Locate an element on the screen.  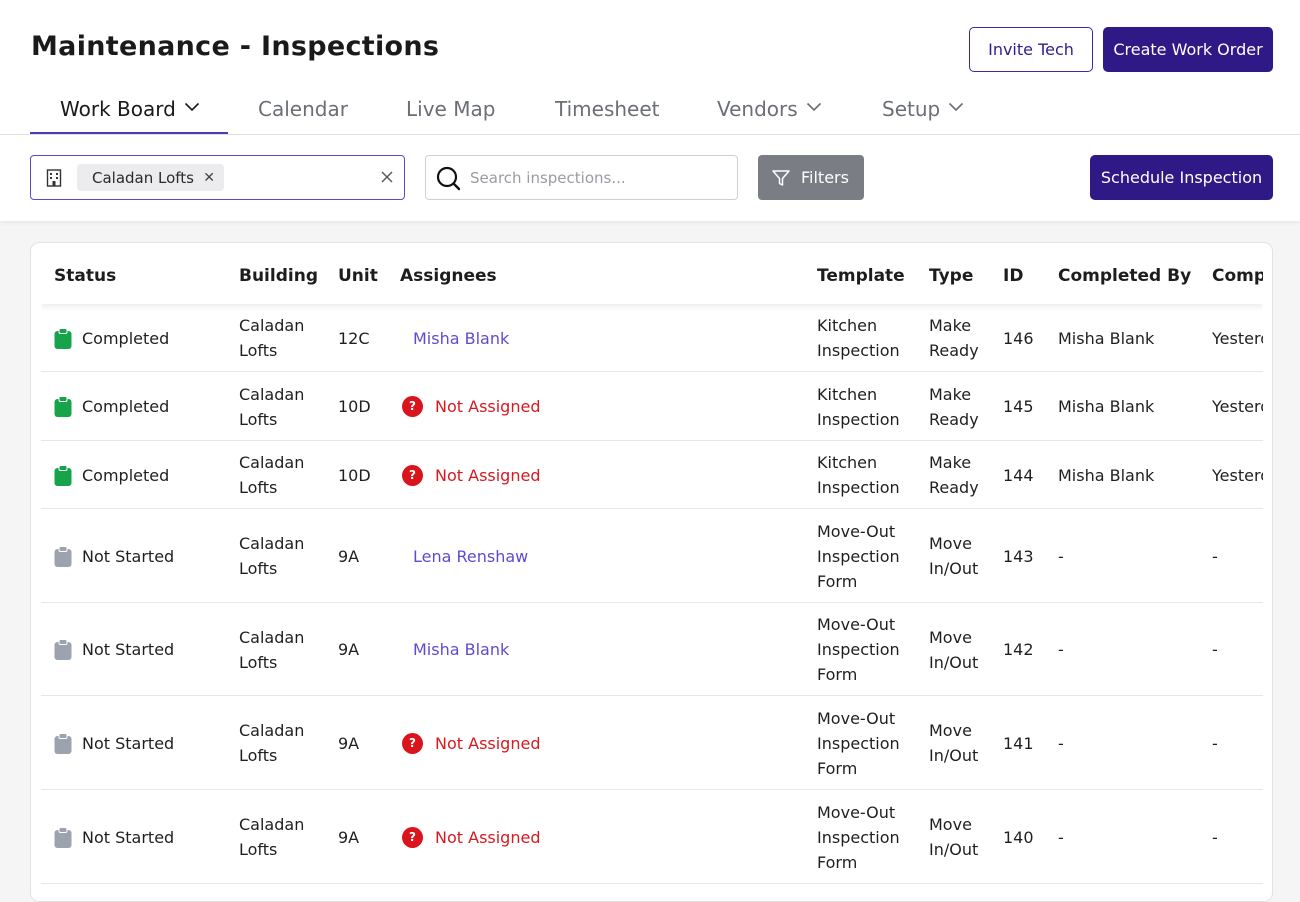
col-assignees-header: Assignees is located at coordinates (448, 276).